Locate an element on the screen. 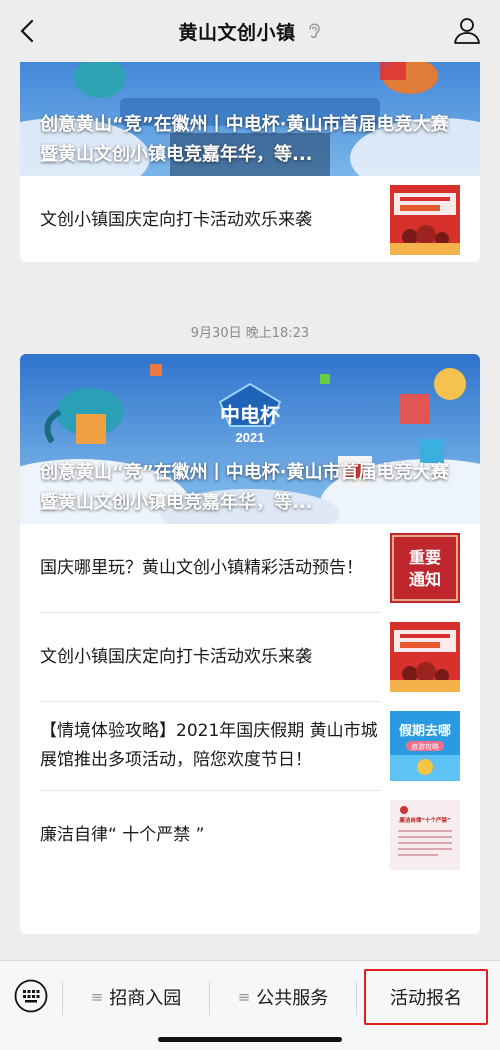 The image size is (500, 1050). thumb-text: 假期去哪 is located at coordinates (425, 731).